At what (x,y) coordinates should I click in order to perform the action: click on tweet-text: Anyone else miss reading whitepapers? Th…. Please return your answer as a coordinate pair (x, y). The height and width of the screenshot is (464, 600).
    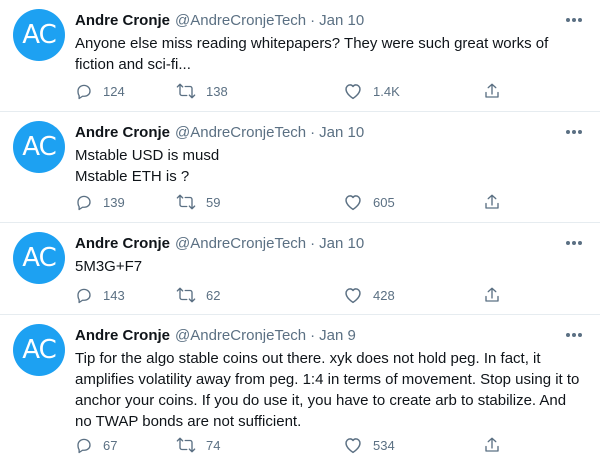
    Looking at the image, I should click on (312, 54).